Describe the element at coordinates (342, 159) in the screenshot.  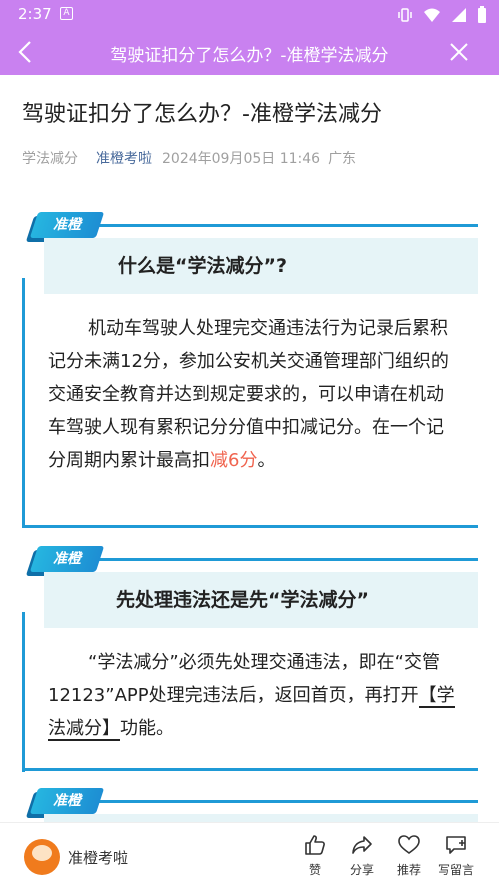
I see `article-location: 广东` at that location.